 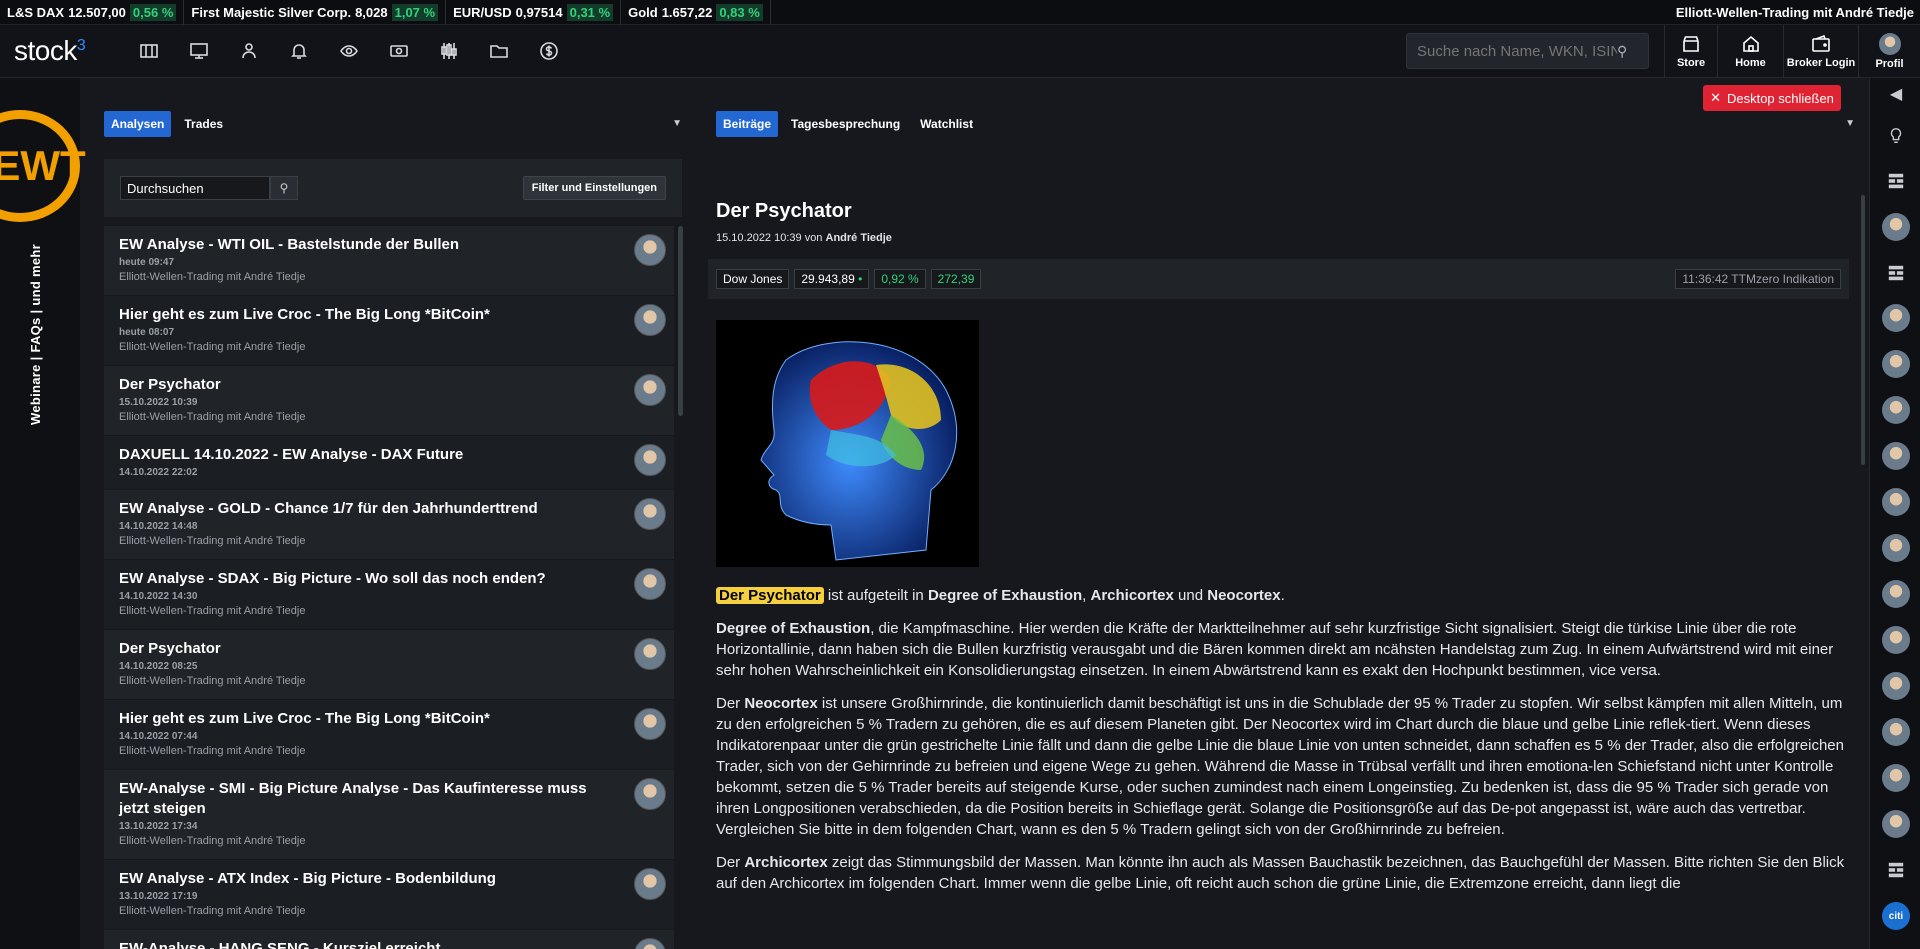 What do you see at coordinates (149, 51) in the screenshot?
I see `layout-icon` at bounding box center [149, 51].